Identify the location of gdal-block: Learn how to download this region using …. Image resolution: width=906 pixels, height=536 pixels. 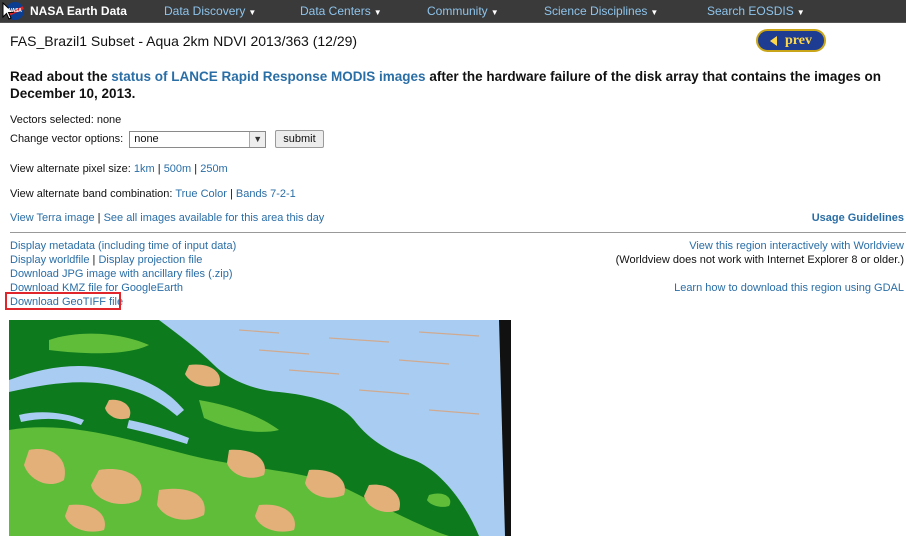
(789, 288).